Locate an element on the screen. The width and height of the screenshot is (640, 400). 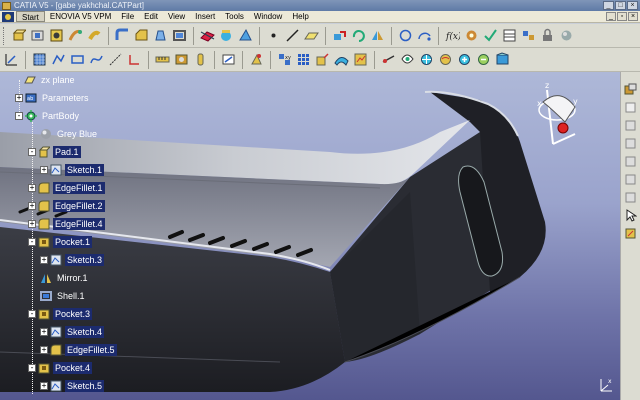
tree-node-edgefillet-1: + EdgeFillet.1 is located at coordinates (66, 188).